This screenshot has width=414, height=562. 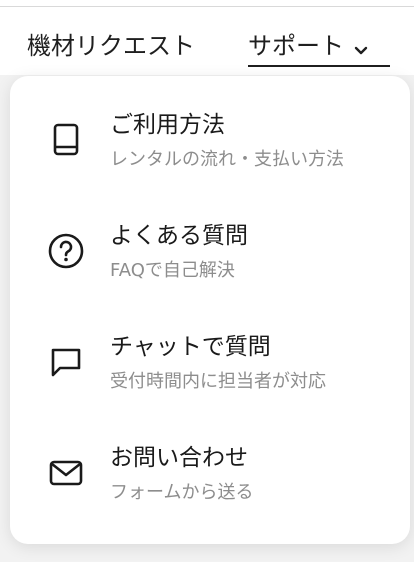 I want to click on question-circle-icon, so click(x=66, y=251).